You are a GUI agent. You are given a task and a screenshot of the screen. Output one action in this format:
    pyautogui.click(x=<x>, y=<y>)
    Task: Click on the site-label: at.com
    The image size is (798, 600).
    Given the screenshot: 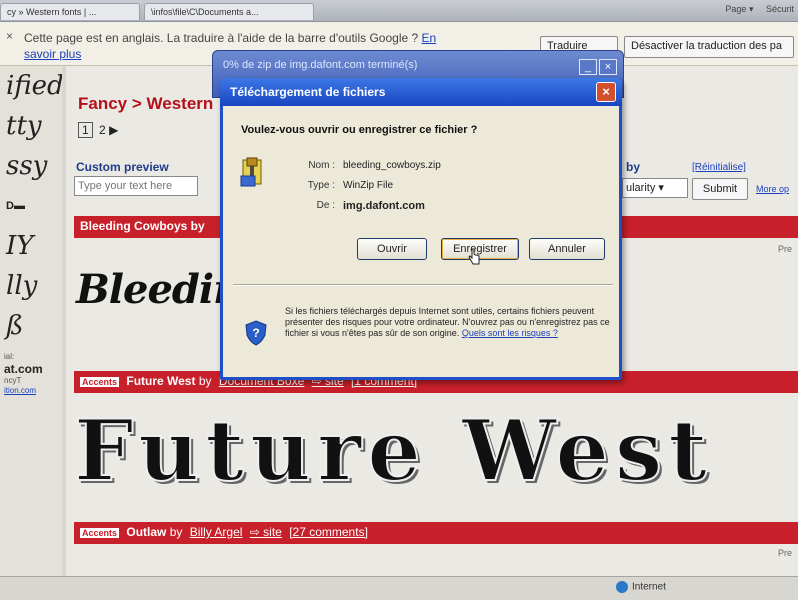 What is the action you would take?
    pyautogui.click(x=23, y=369)
    